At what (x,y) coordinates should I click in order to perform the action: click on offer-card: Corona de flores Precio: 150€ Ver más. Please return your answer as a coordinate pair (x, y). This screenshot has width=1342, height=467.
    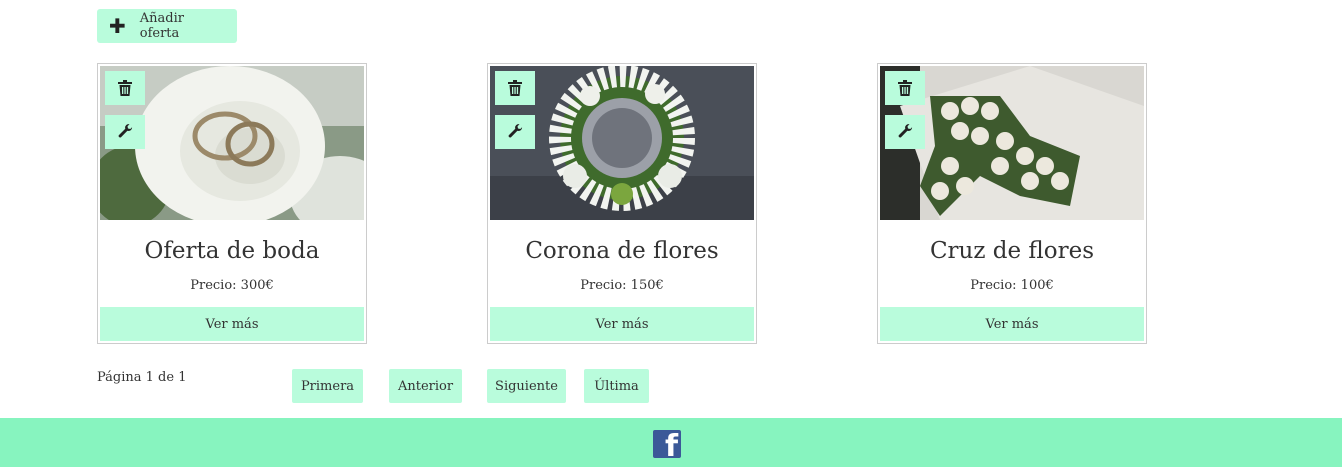
    Looking at the image, I should click on (622, 203).